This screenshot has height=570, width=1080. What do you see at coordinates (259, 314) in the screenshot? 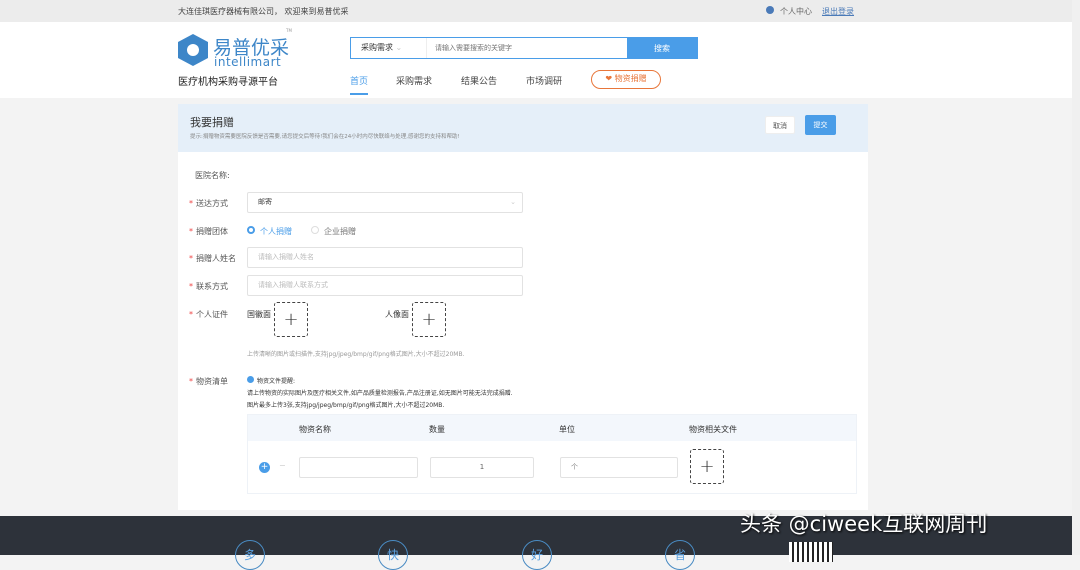
I see `id-front-label: 国徽面` at bounding box center [259, 314].